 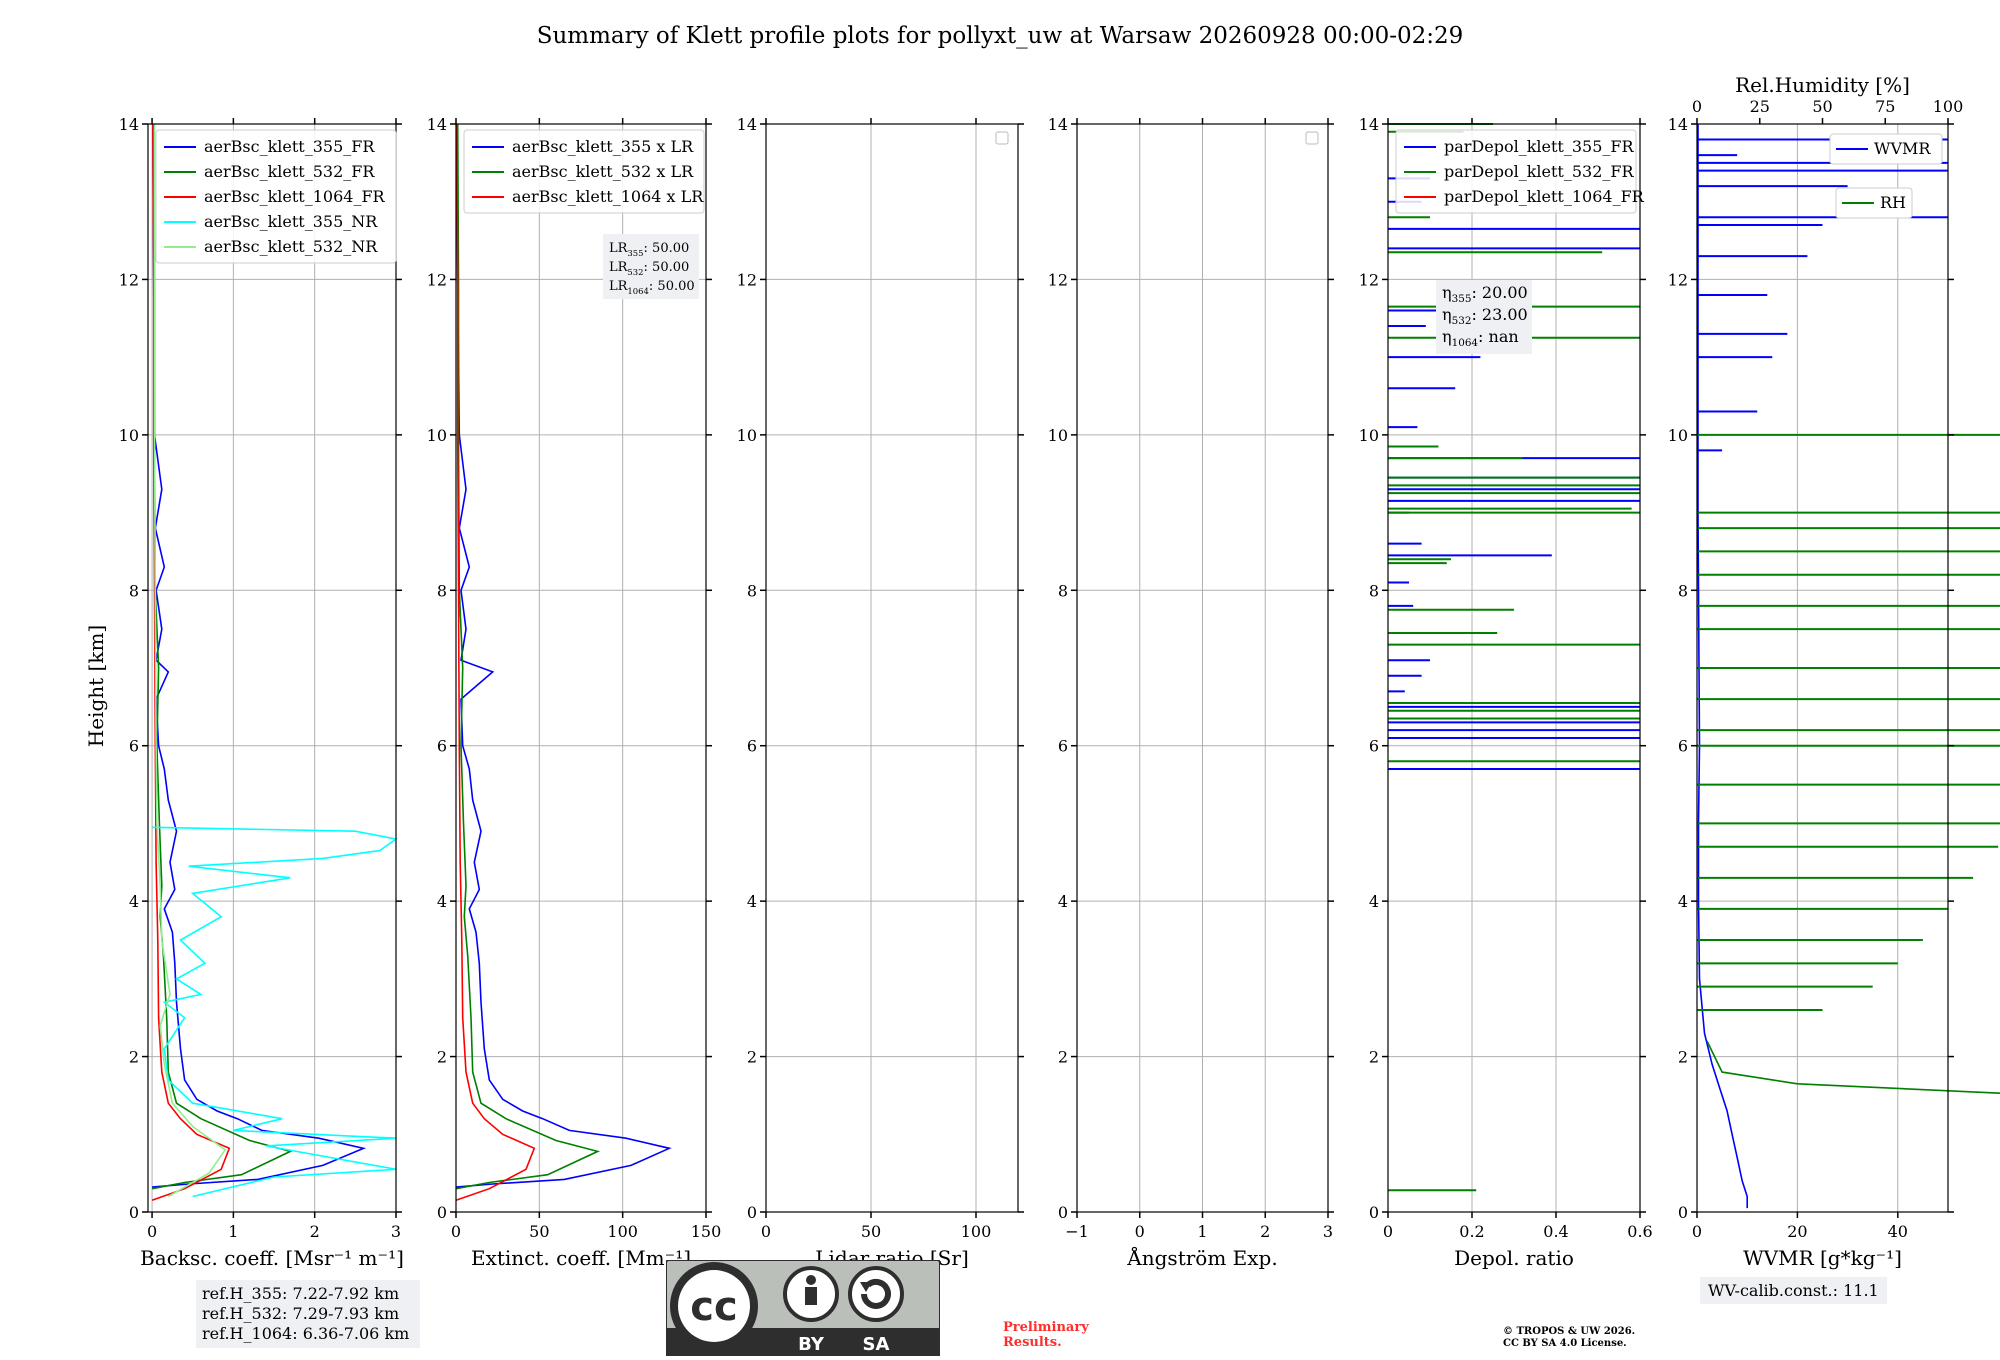 I want to click on x-tick-label: 1, so click(x=233, y=1231).